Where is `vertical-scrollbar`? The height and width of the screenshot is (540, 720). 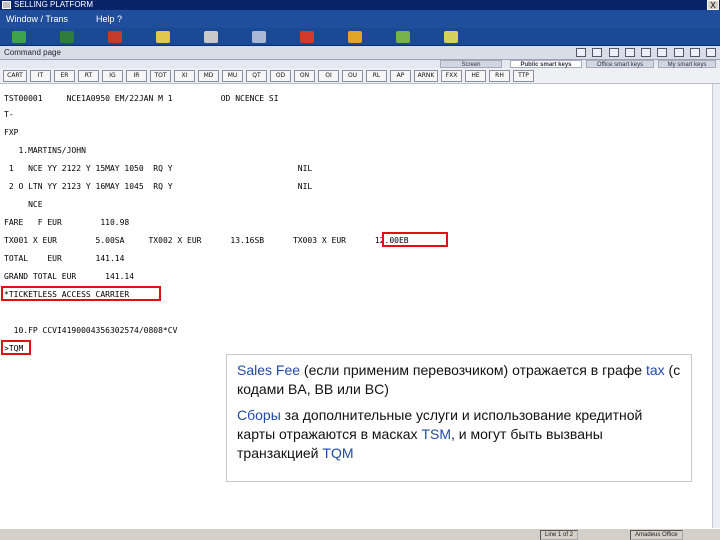
vertical-scrollbar is located at coordinates (716, 306).